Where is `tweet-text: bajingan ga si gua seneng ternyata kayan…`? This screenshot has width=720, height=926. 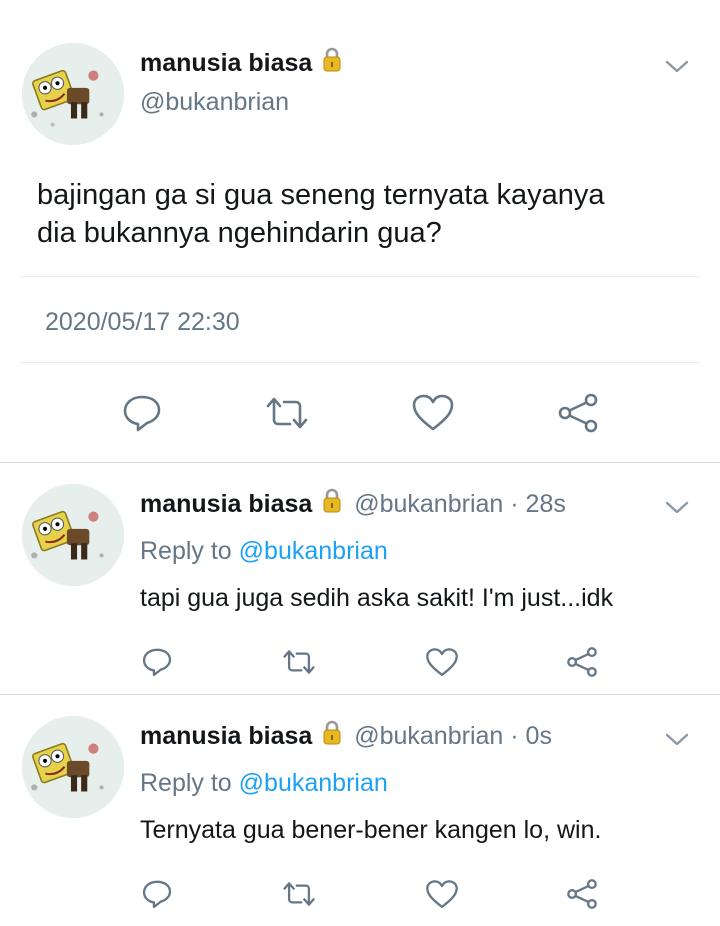
tweet-text: bajingan ga si gua seneng ternyata kayan… is located at coordinates (321, 214).